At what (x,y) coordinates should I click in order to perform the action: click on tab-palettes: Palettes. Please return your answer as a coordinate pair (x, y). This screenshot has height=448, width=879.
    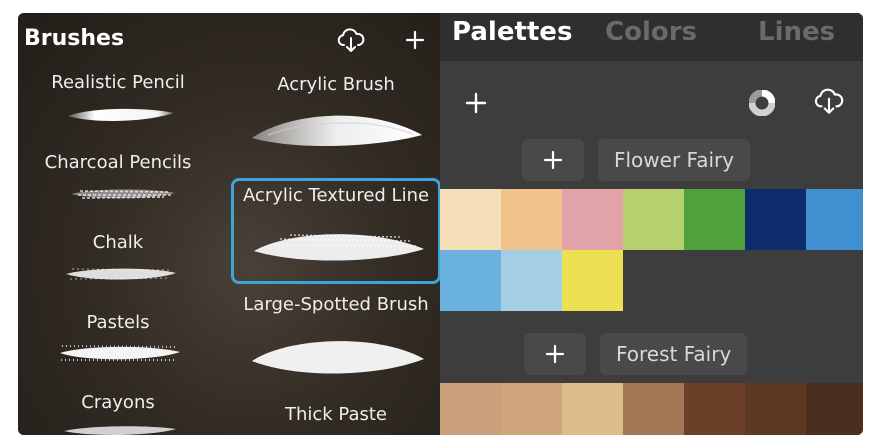
    Looking at the image, I should click on (512, 32).